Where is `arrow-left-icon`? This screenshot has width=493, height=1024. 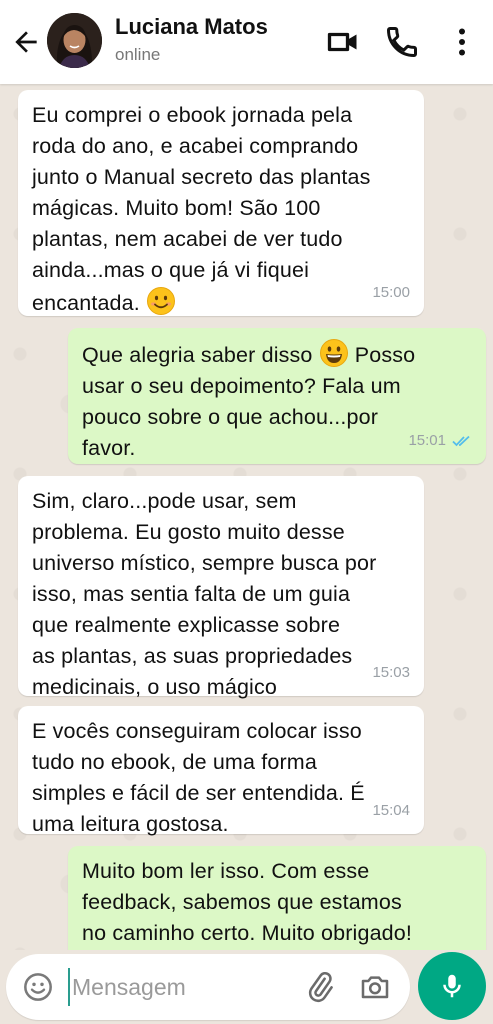
arrow-left-icon is located at coordinates (26, 42).